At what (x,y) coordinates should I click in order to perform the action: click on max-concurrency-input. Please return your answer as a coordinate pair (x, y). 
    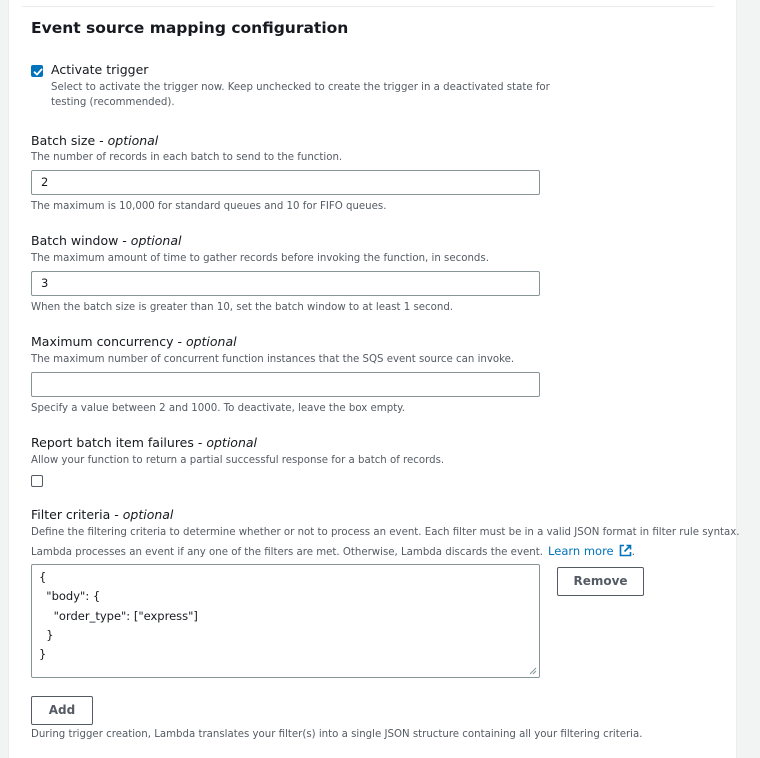
    Looking at the image, I should click on (285, 384).